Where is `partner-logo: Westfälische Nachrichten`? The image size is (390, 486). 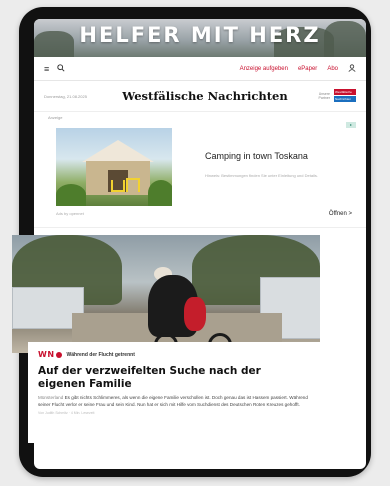
partner-logo: Westfälische Nachrichten is located at coordinates (345, 96).